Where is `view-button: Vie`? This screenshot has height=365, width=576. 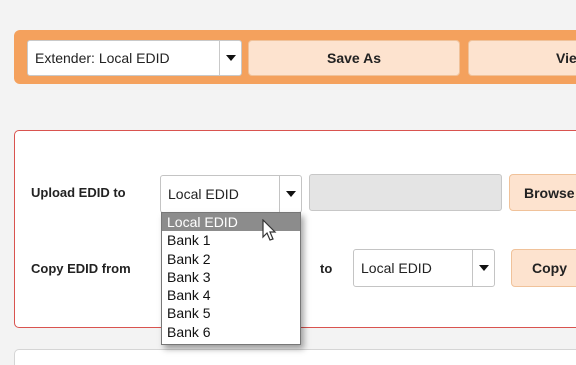 view-button: Vie is located at coordinates (522, 58).